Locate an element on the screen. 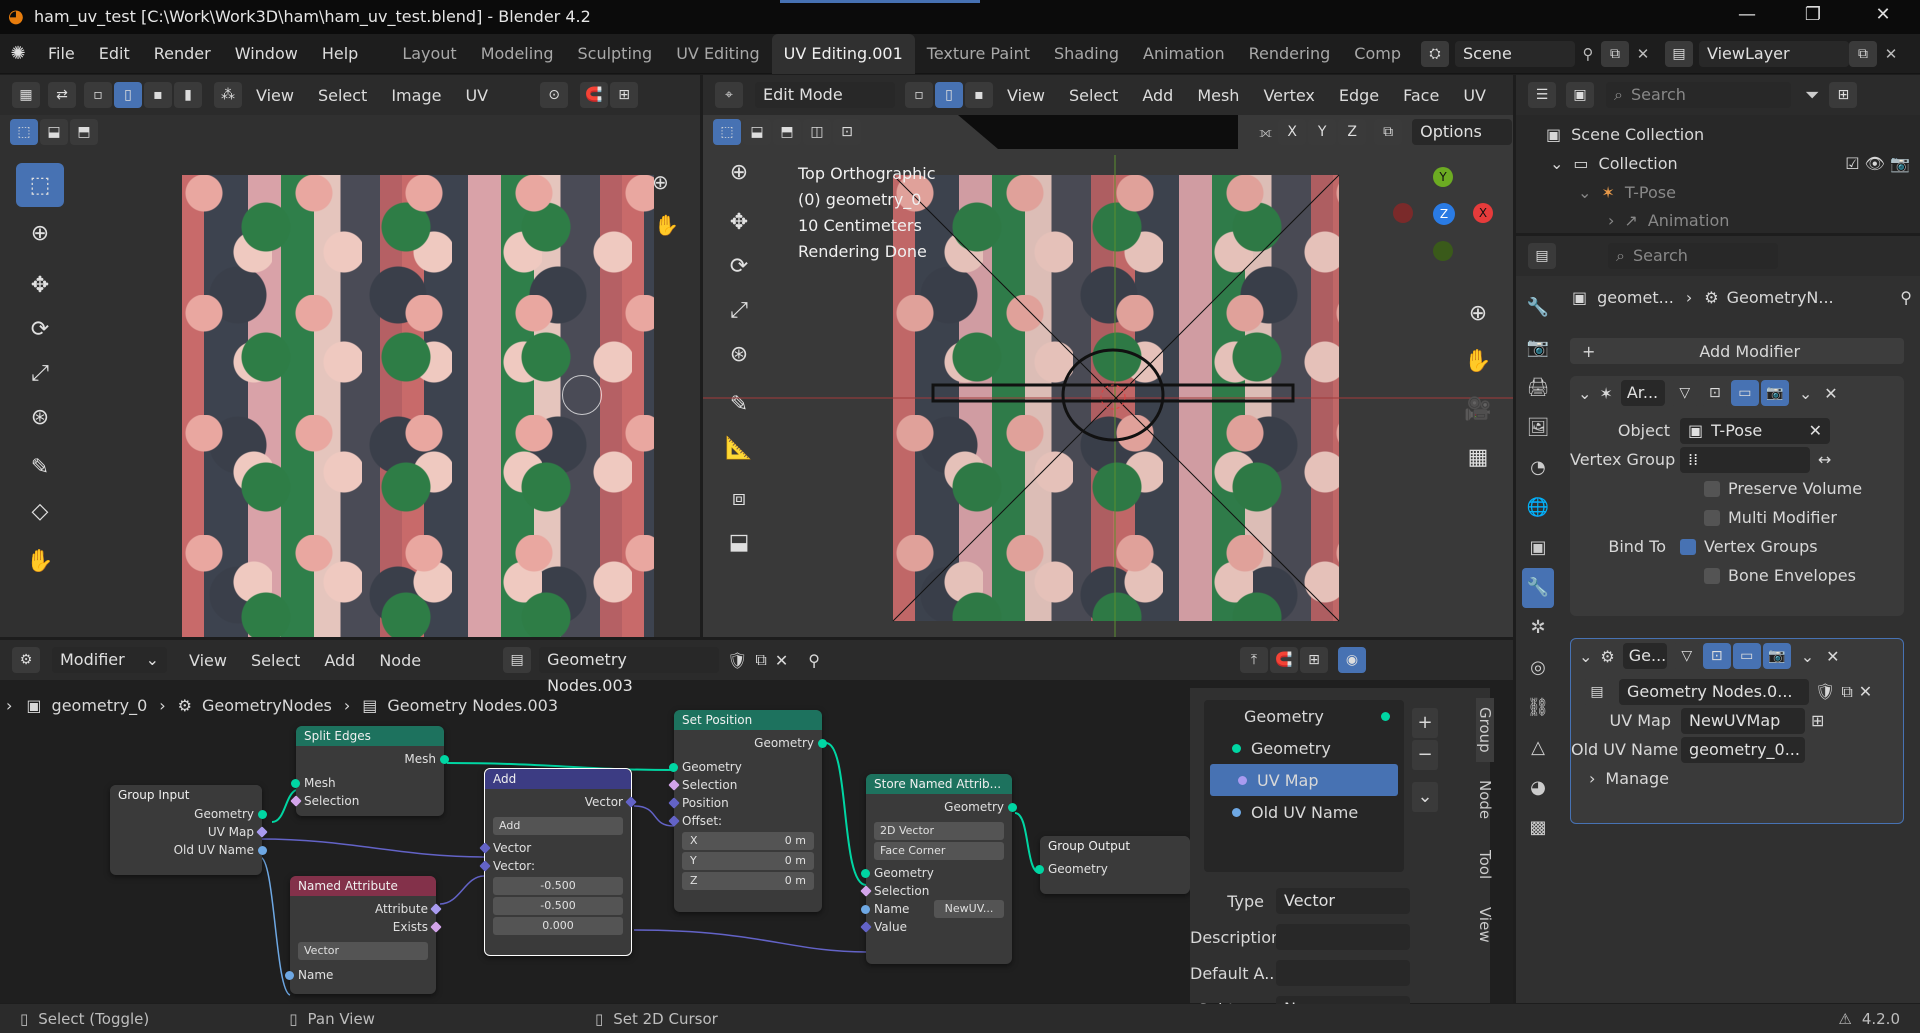 This screenshot has height=1033, width=1920. add-value-y: -0.500 is located at coordinates (558, 906).